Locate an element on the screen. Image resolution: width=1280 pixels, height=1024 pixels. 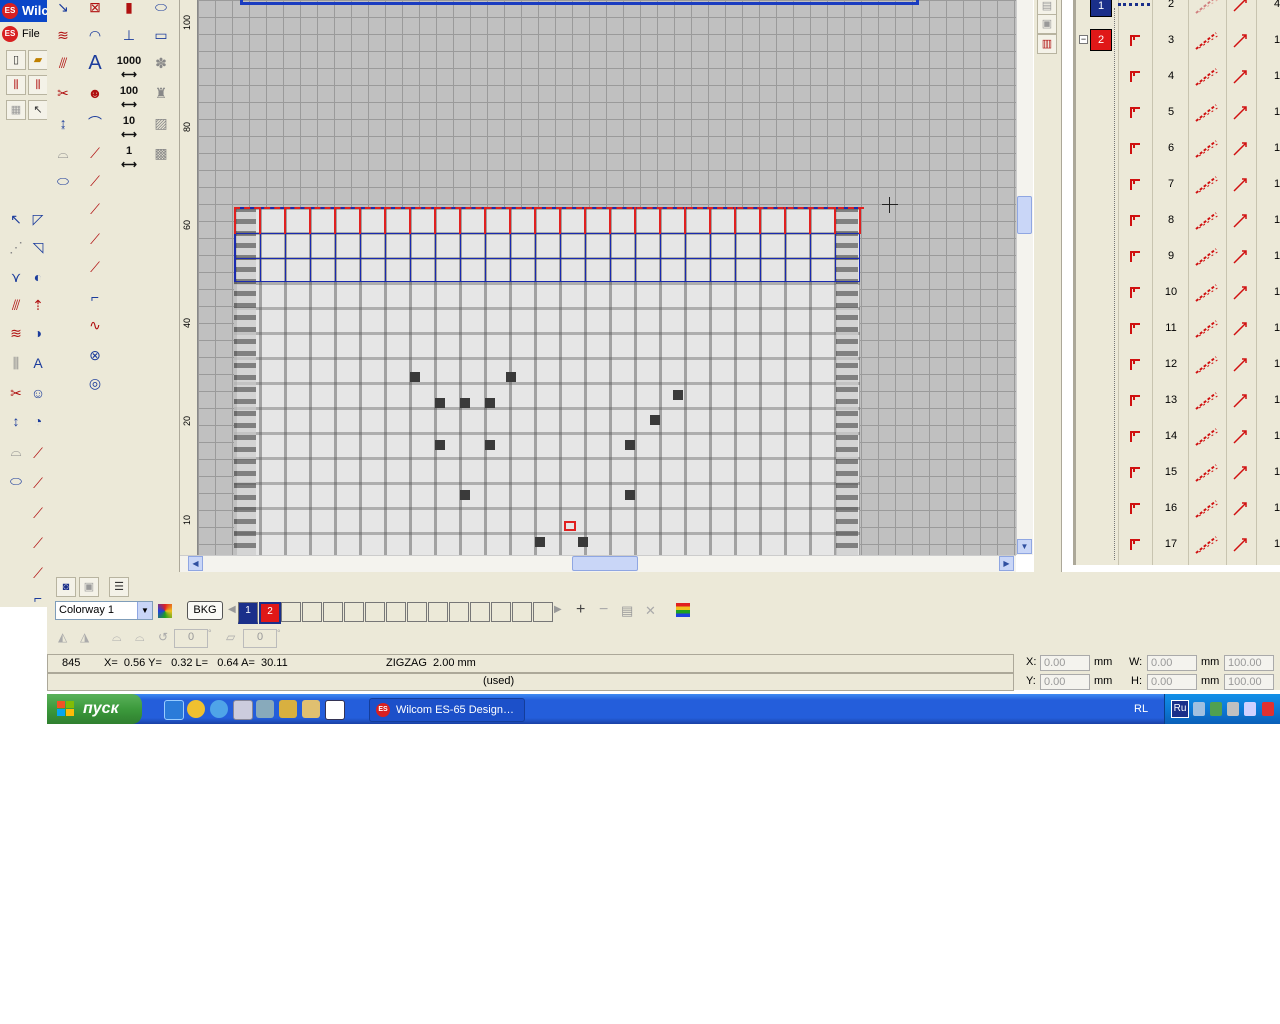
object-row: 16 1: is located at coordinates (1178, 509).